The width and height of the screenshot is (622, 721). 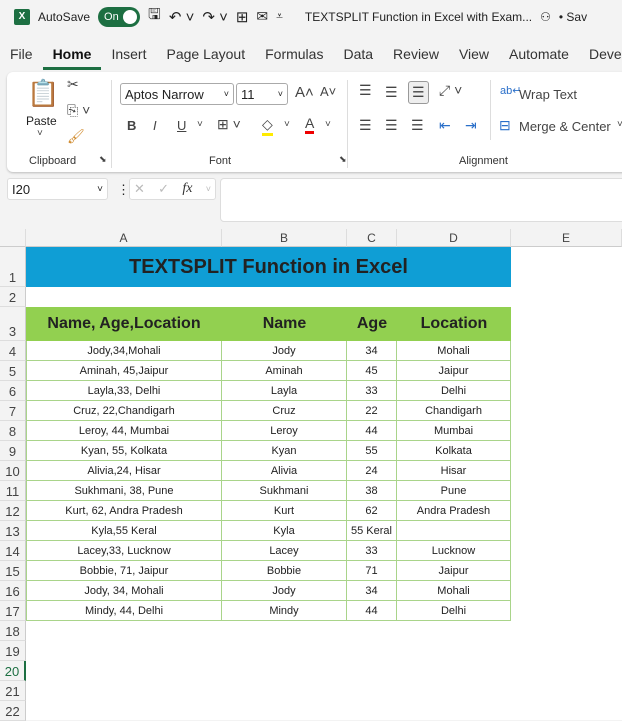 What do you see at coordinates (365, 125) in the screenshot?
I see `align-left-icon: ☰` at bounding box center [365, 125].